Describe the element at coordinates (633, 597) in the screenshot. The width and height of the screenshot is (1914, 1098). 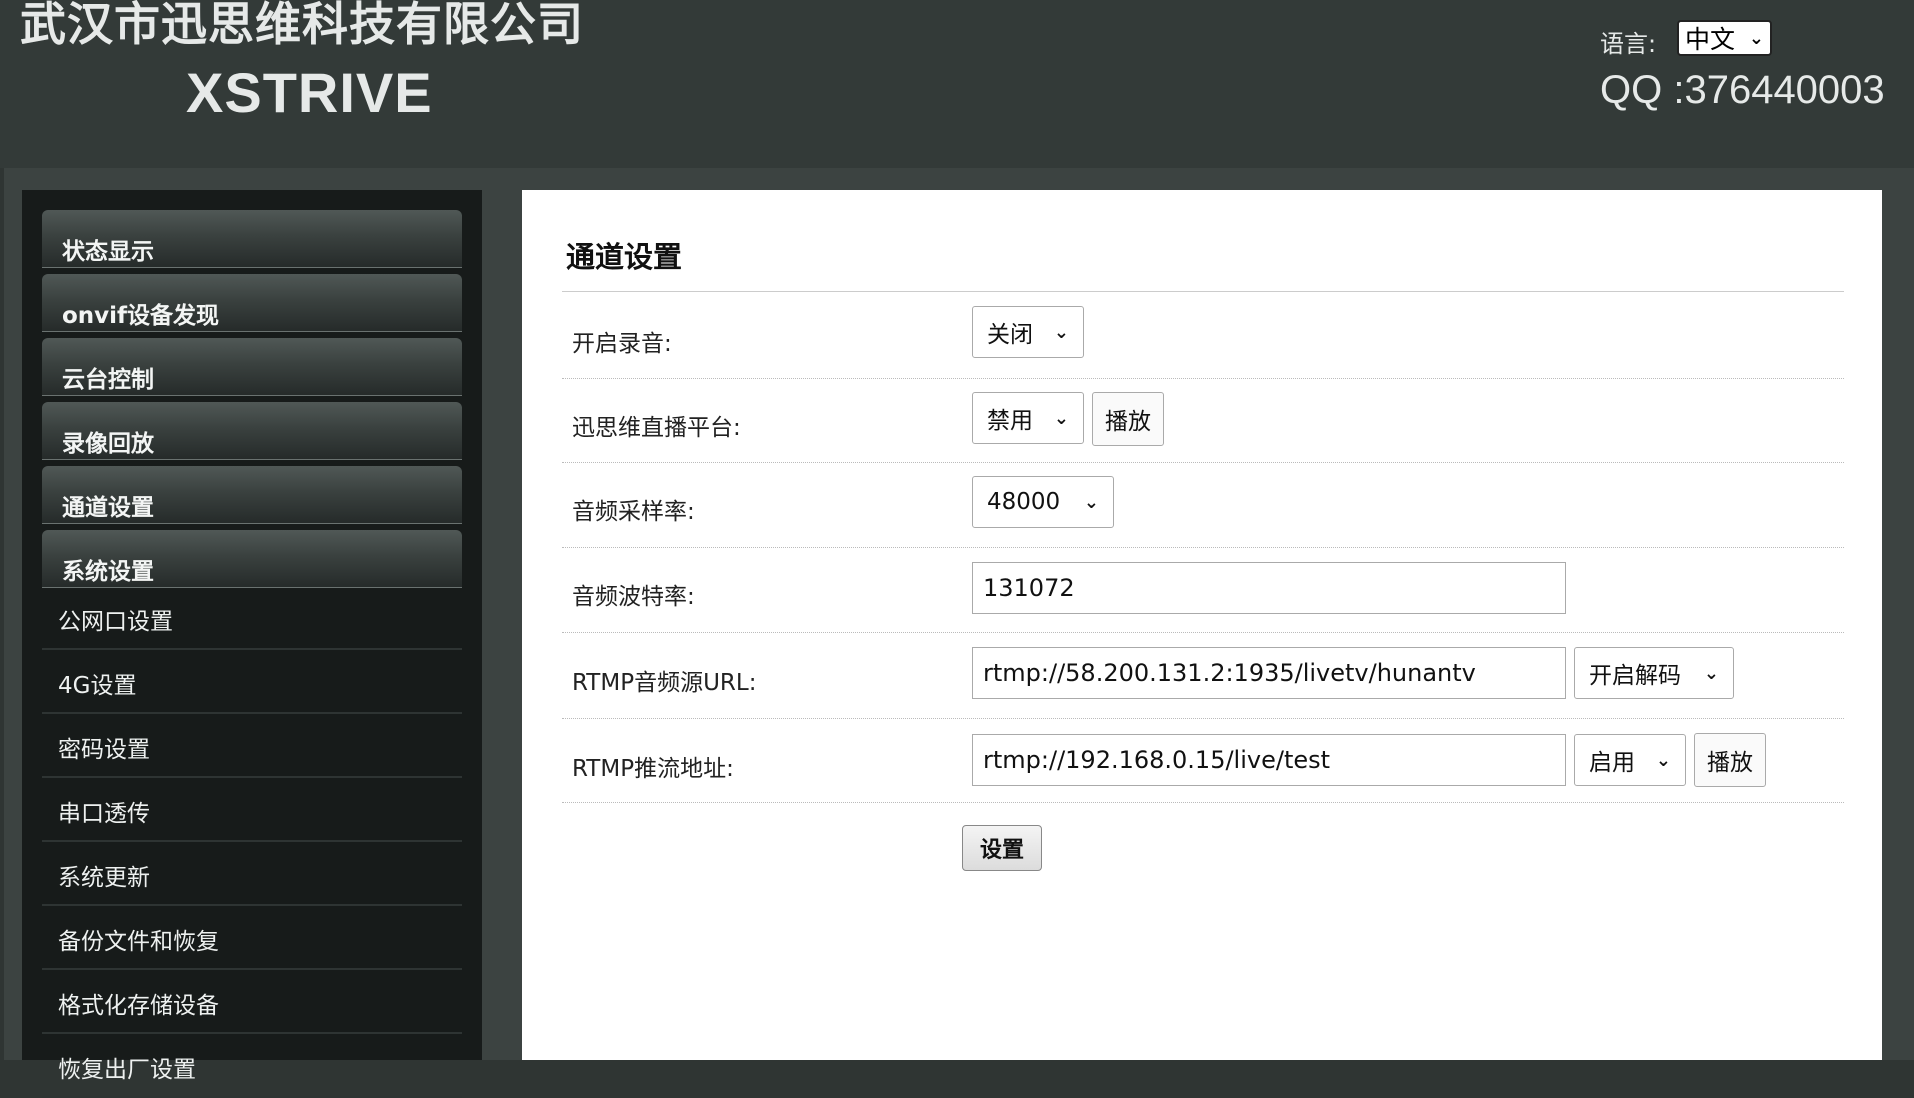
I see `bitrate-label: 音频波特率:` at that location.